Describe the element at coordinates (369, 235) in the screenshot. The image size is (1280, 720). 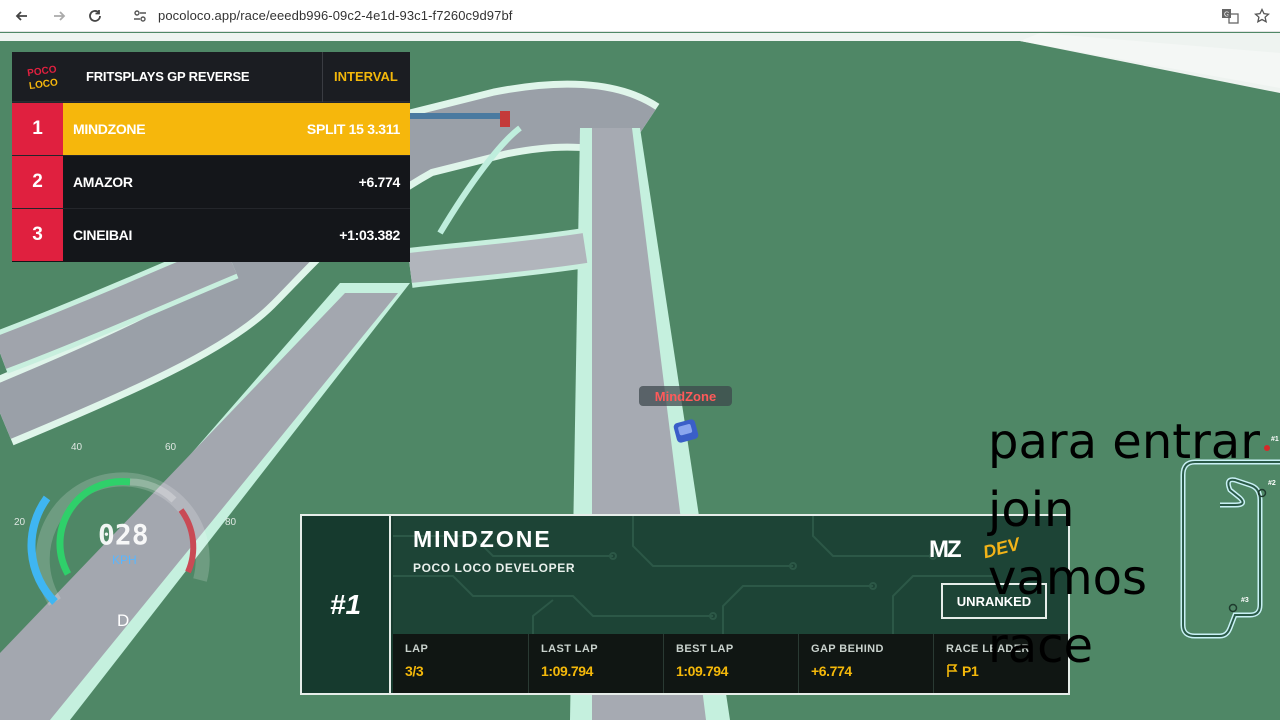
I see `interval-value: +1:03.382` at that location.